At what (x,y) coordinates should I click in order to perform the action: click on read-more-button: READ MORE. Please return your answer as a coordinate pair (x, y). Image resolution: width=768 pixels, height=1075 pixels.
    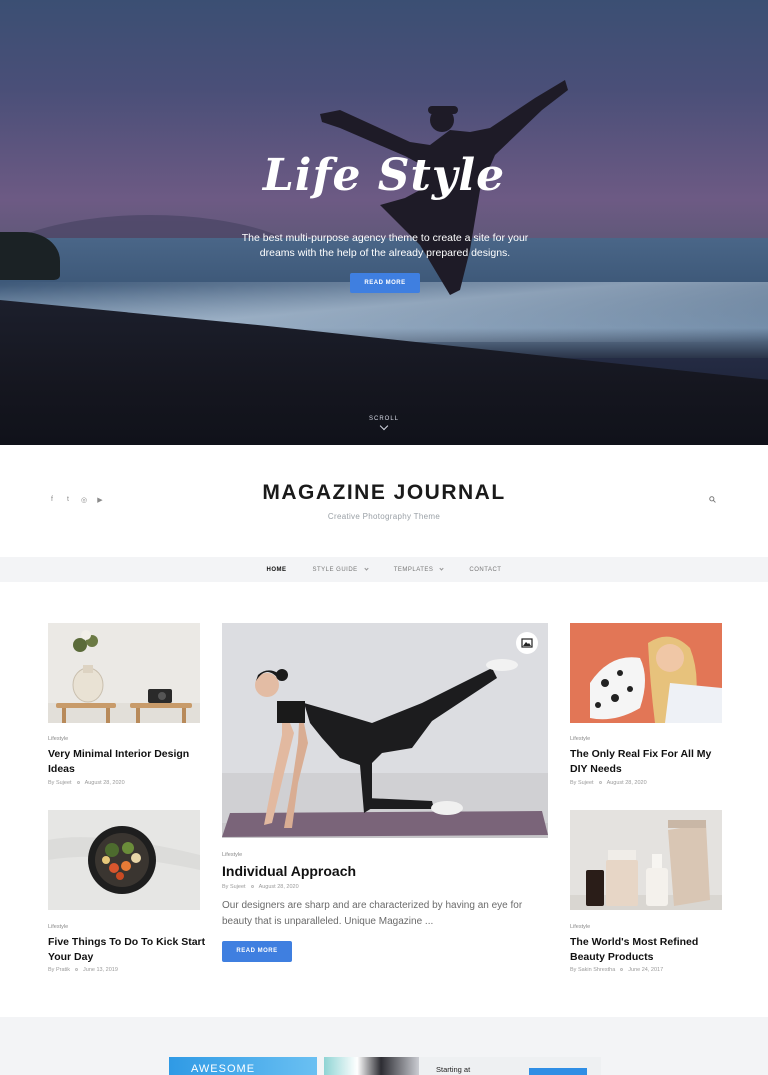
    Looking at the image, I should click on (257, 951).